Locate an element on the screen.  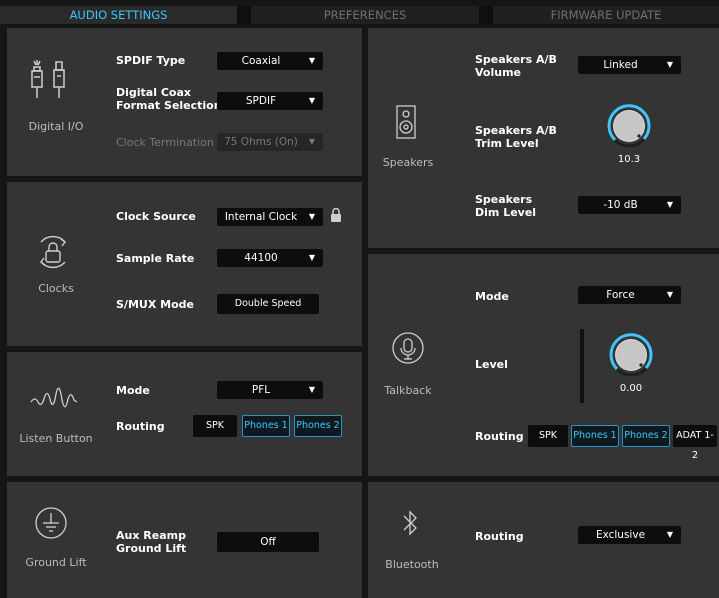
clock-termination-value: 75 Ohms (On) is located at coordinates (261, 142).